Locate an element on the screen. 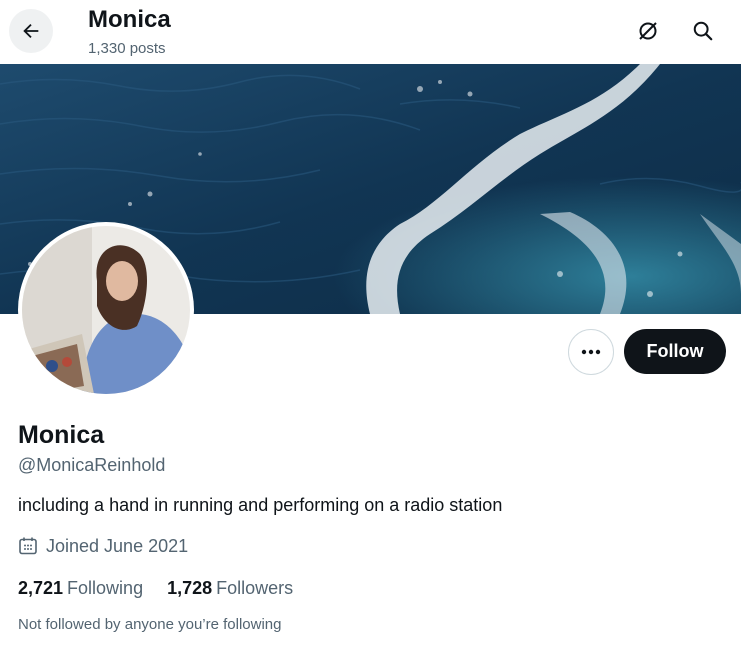  back-button is located at coordinates (31, 31).